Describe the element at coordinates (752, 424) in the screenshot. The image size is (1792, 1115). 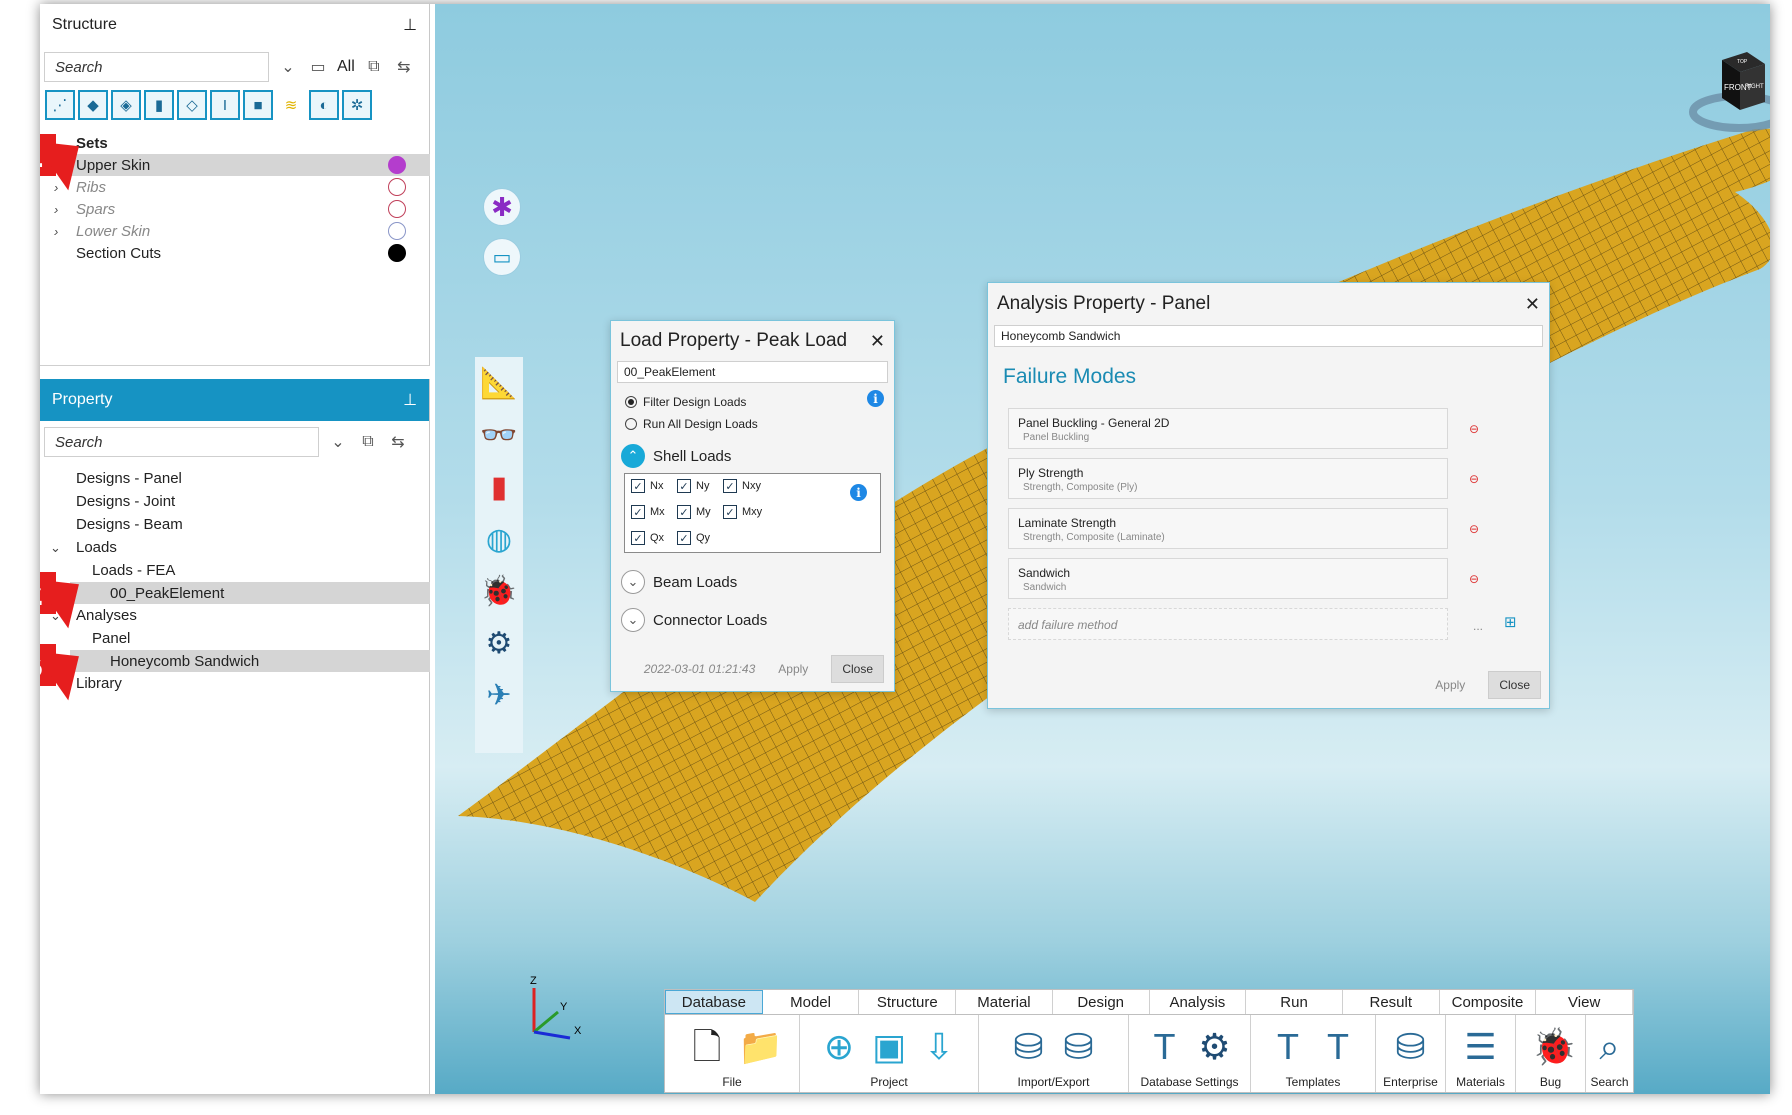
I see `radio-run-all-design-loads: Run All Design Loads` at that location.